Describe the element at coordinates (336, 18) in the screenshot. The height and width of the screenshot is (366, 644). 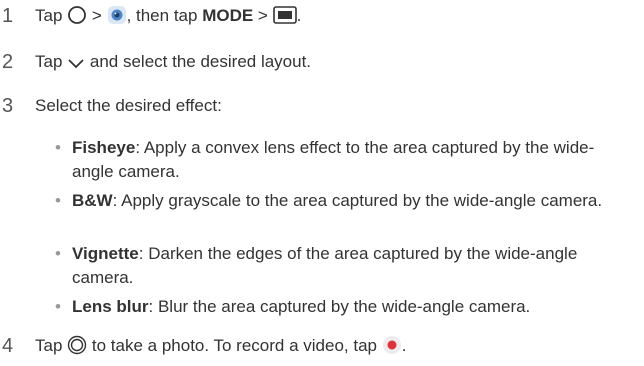
I see `step-text: Tap > , then tap MODE > .` at that location.